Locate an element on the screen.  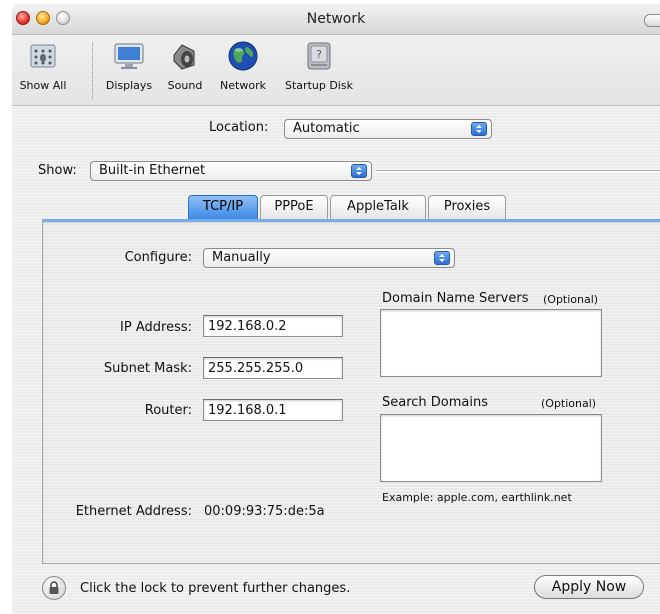
show-popup: Built-in Ethernet is located at coordinates (231, 171).